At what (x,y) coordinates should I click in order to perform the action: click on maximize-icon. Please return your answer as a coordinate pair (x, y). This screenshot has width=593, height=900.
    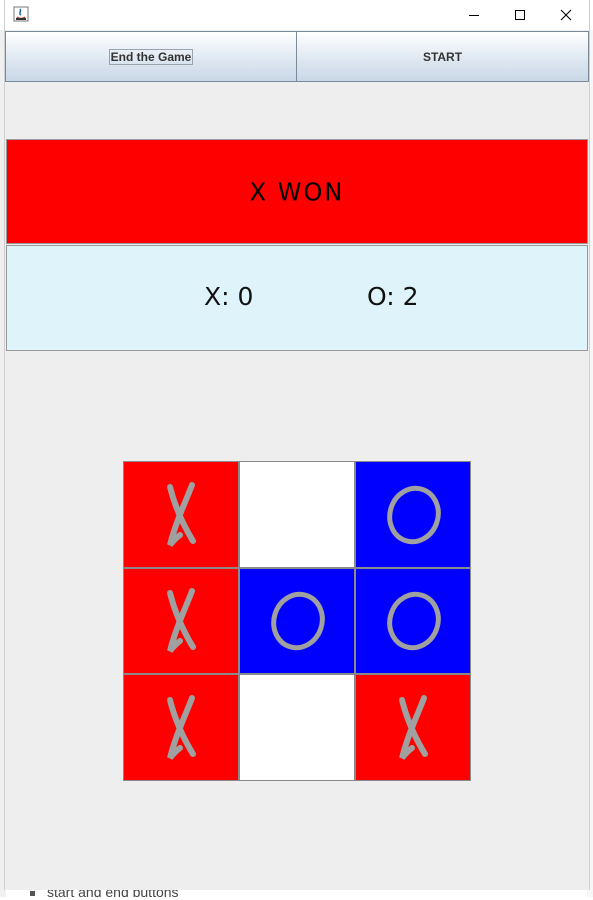
    Looking at the image, I should click on (520, 15).